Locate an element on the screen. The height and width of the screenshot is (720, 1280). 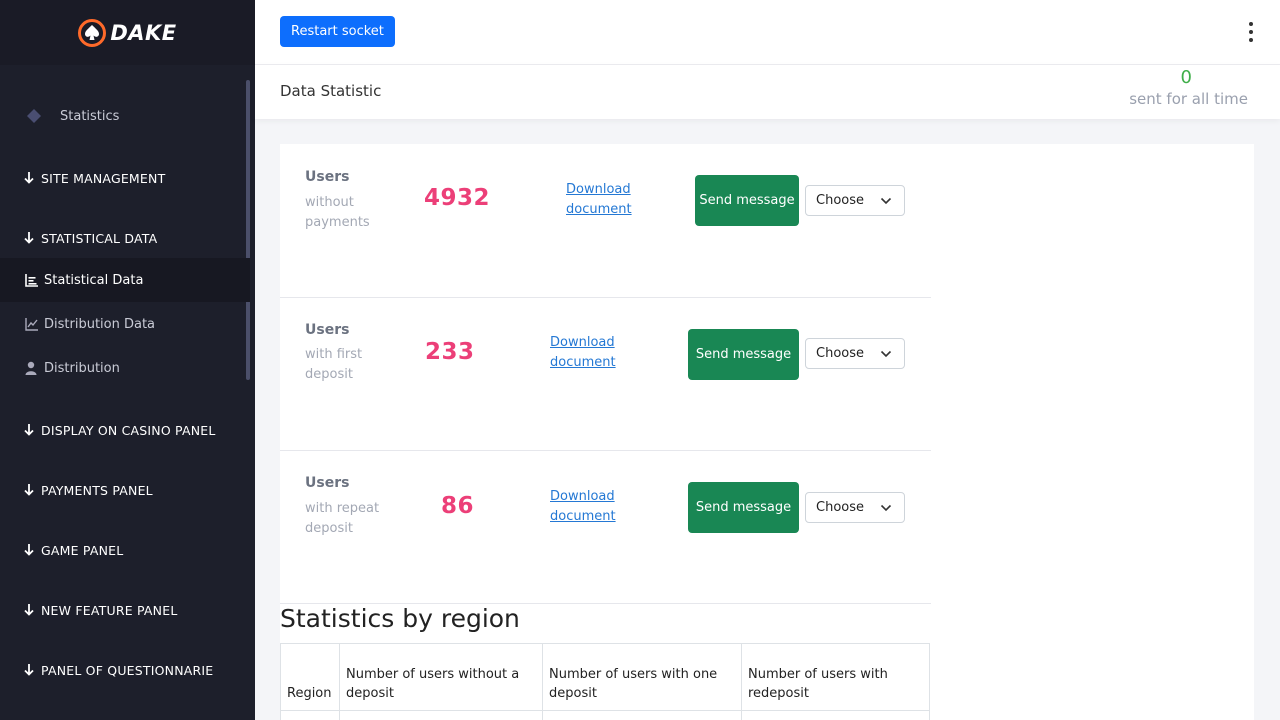
sidebar-section-statistical-data: STATISTICAL DATA is located at coordinates (125, 238).